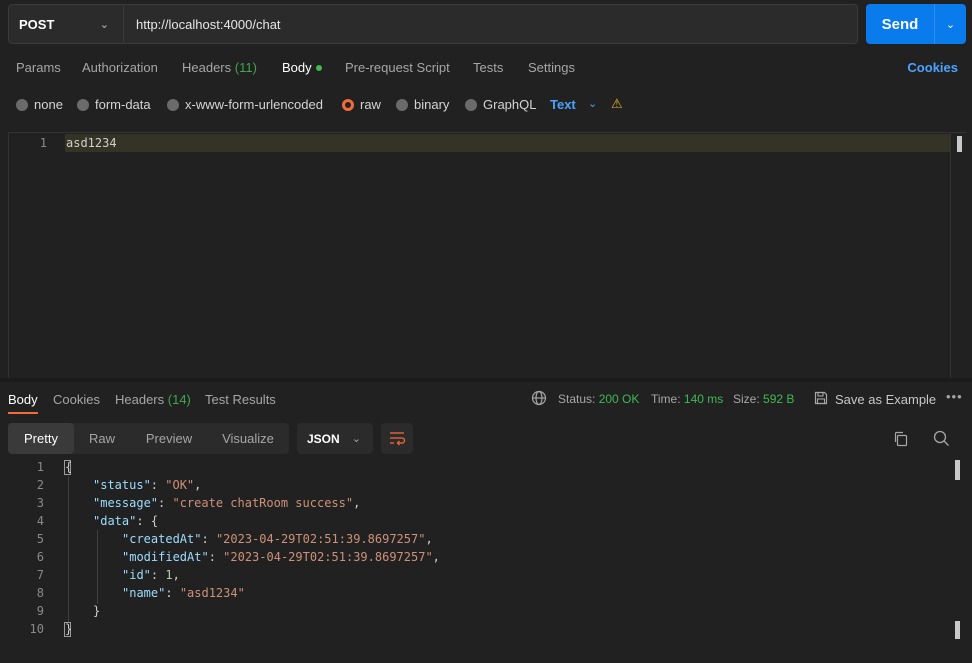 This screenshot has width=972, height=663. What do you see at coordinates (666, 399) in the screenshot?
I see `time-label: Time:` at bounding box center [666, 399].